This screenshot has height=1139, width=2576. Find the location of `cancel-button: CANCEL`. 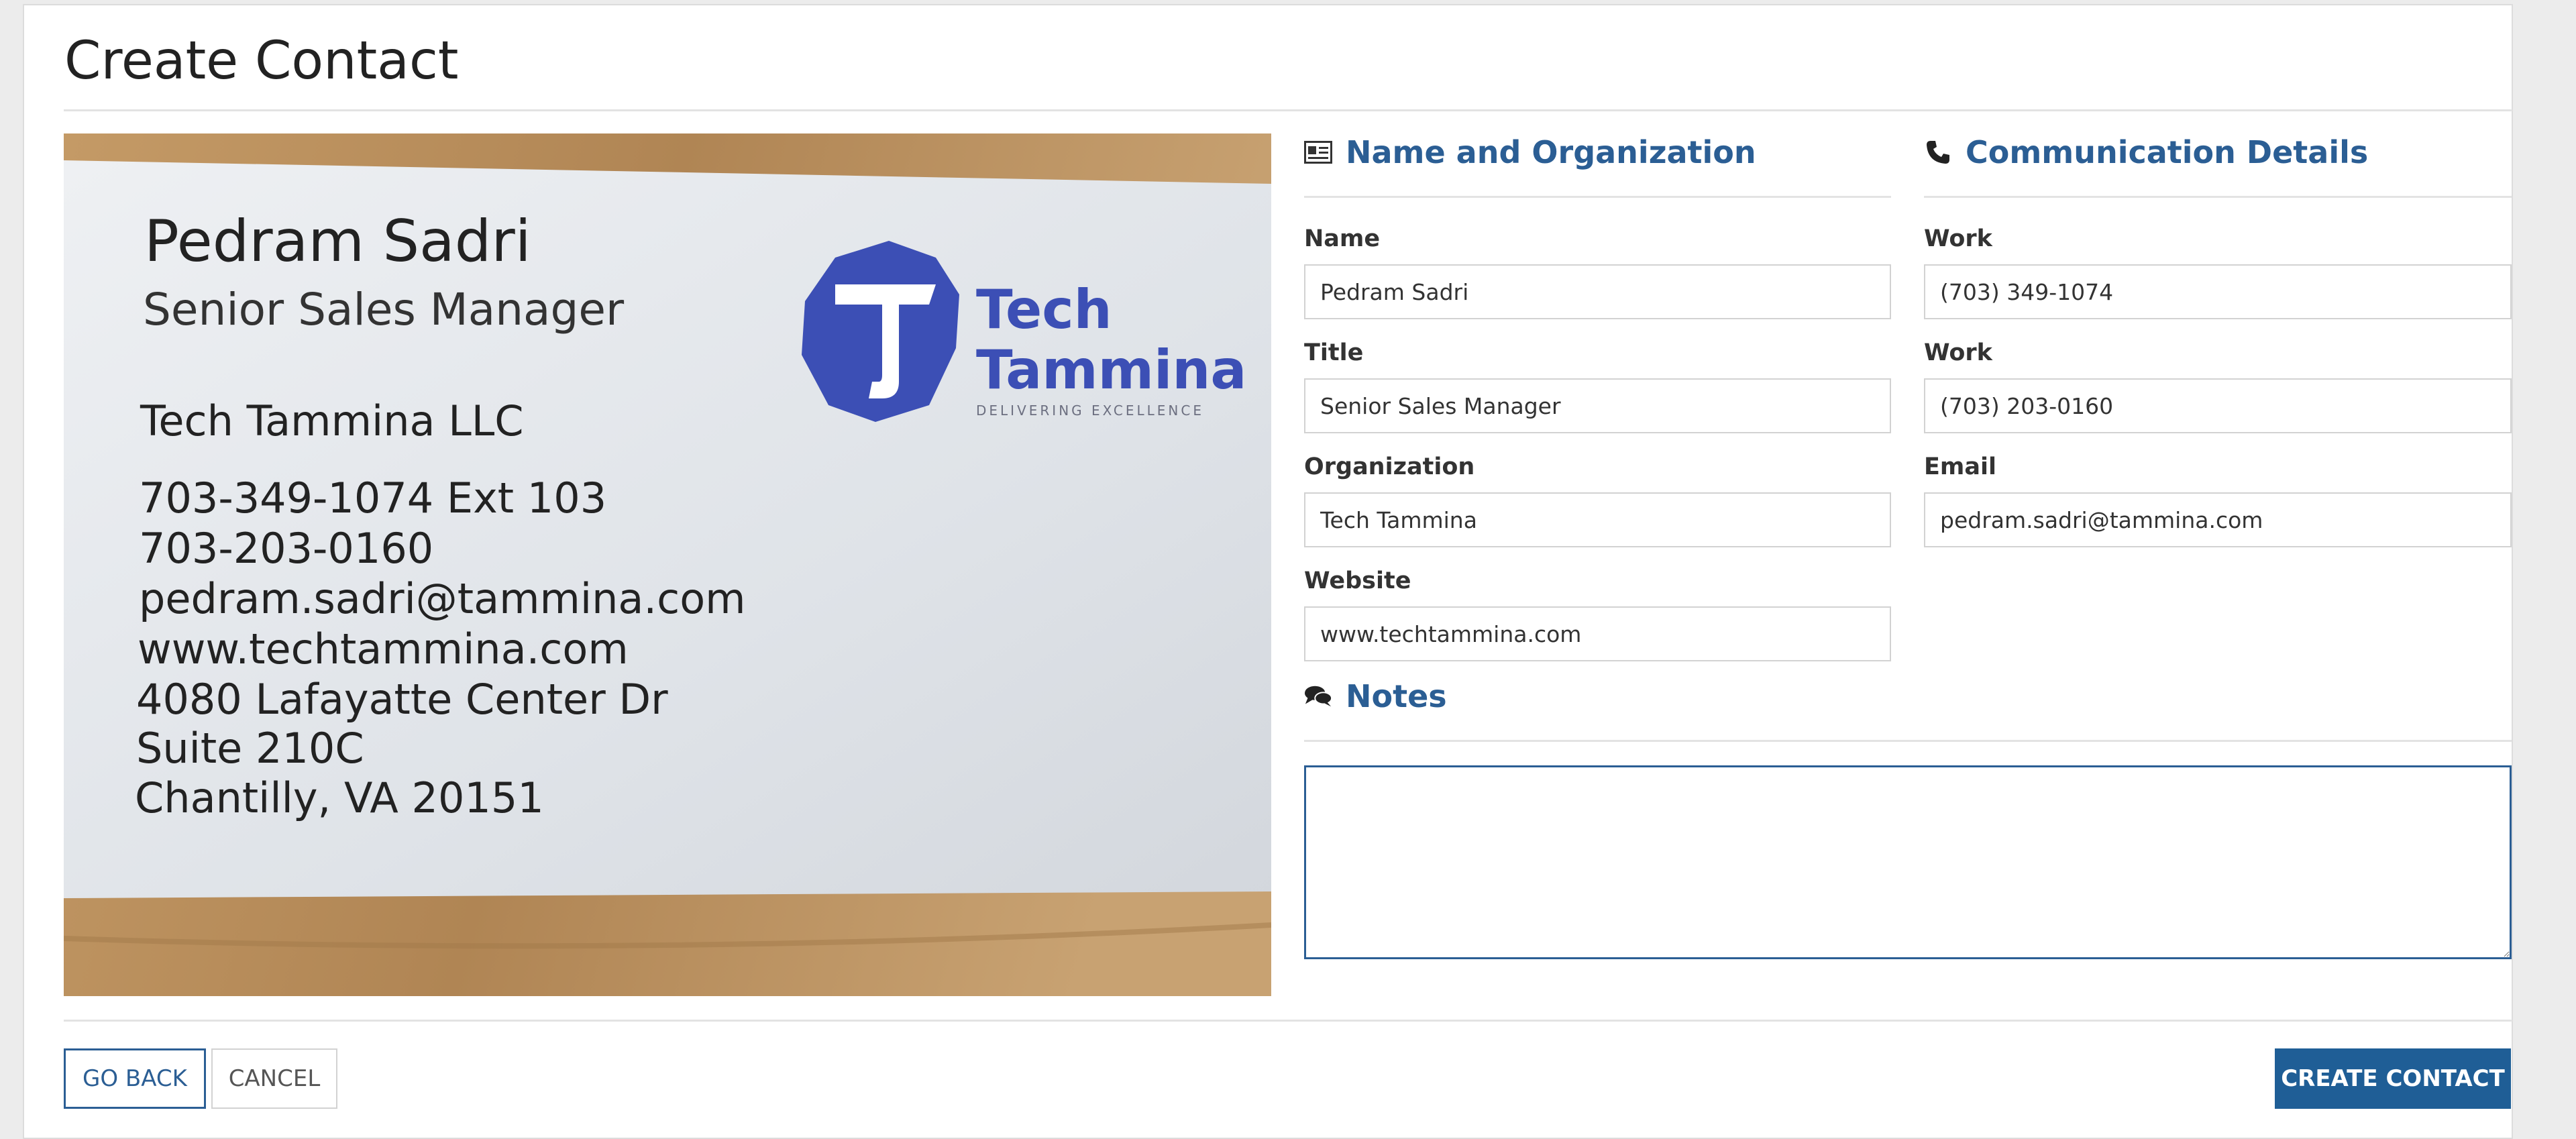

cancel-button: CANCEL is located at coordinates (274, 1078).